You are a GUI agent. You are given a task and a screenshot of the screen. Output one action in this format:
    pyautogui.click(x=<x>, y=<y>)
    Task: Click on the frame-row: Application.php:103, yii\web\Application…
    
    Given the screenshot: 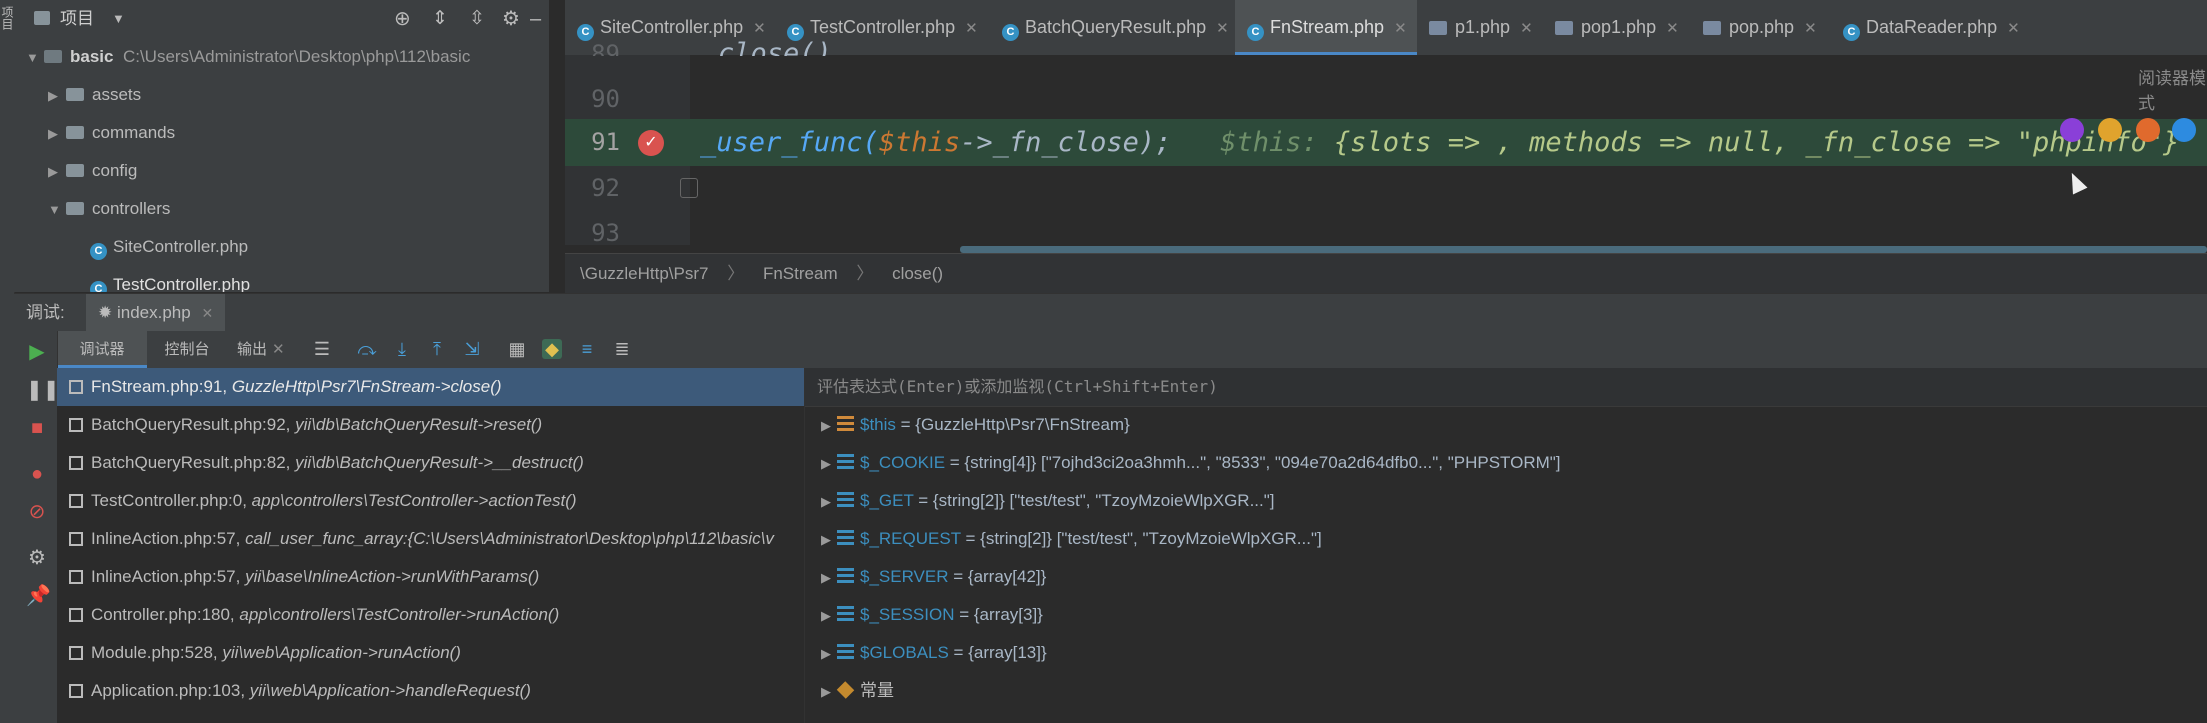 What is the action you would take?
    pyautogui.click(x=430, y=691)
    